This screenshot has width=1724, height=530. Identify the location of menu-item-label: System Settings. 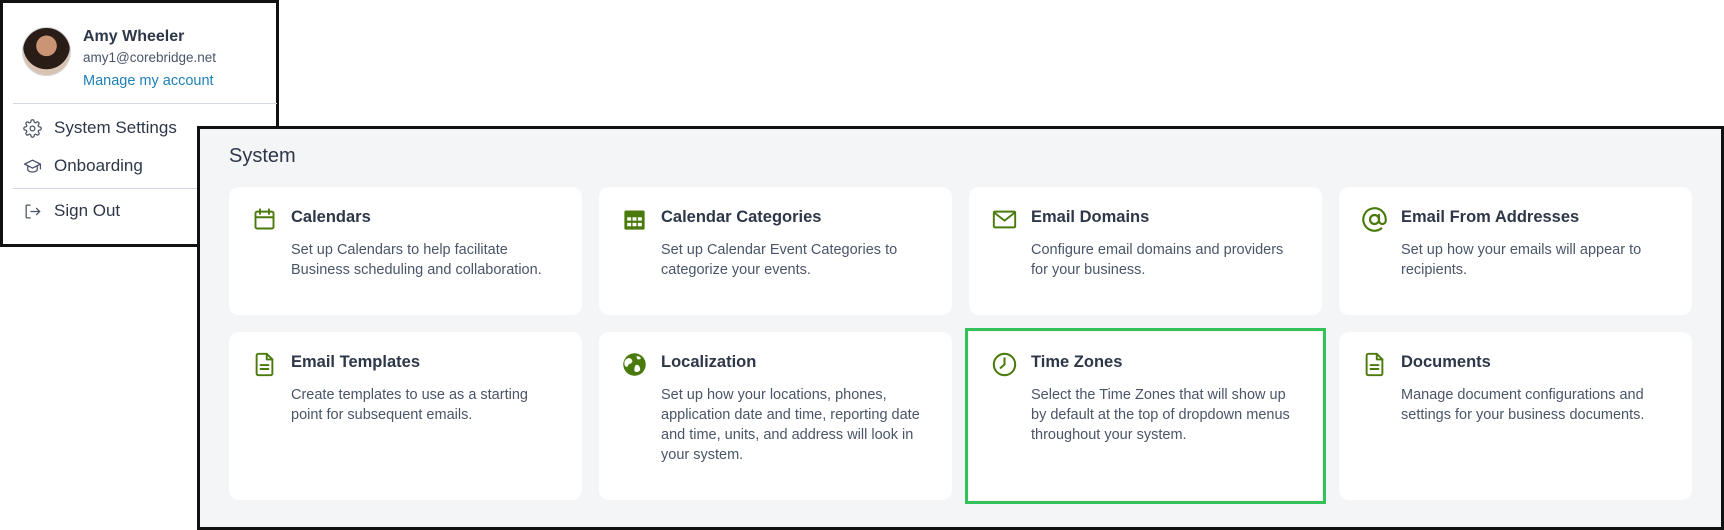
(115, 127).